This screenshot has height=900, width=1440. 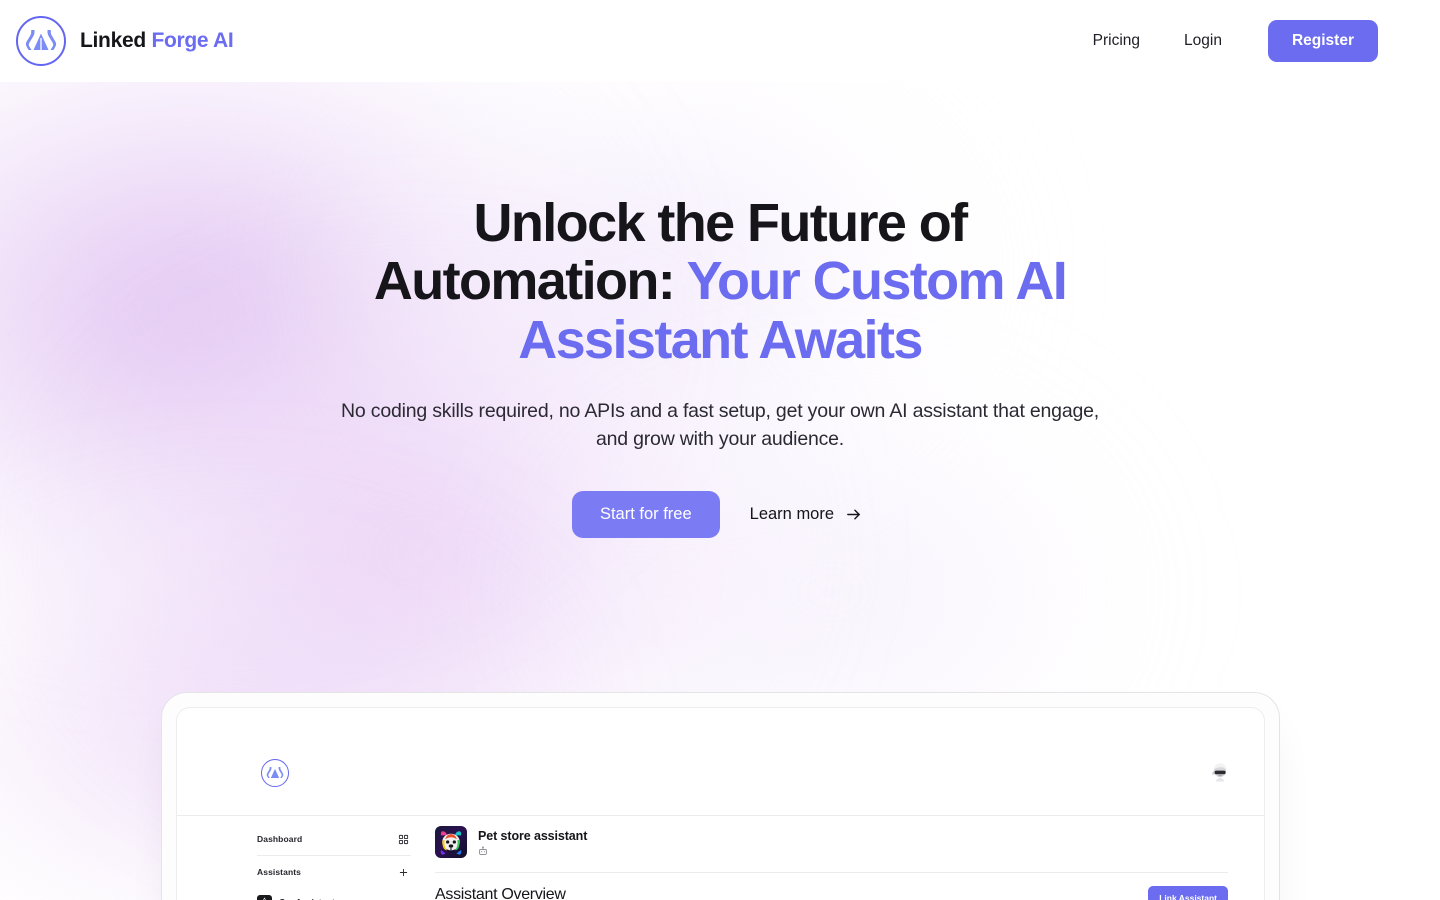 I want to click on plus-icon, so click(x=403, y=872).